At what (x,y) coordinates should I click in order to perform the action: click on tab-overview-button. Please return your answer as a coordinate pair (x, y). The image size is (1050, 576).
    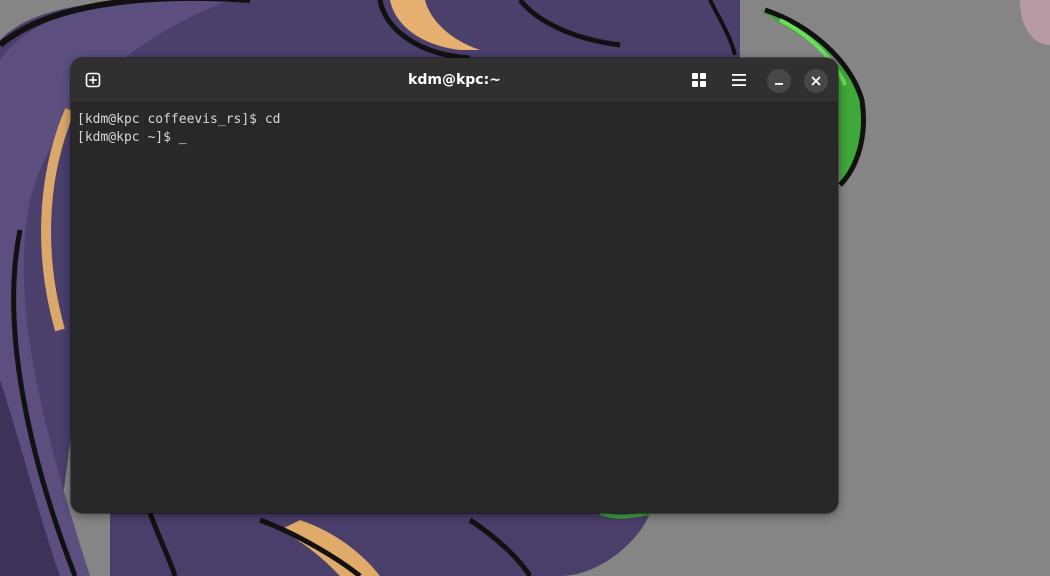
    Looking at the image, I should click on (699, 80).